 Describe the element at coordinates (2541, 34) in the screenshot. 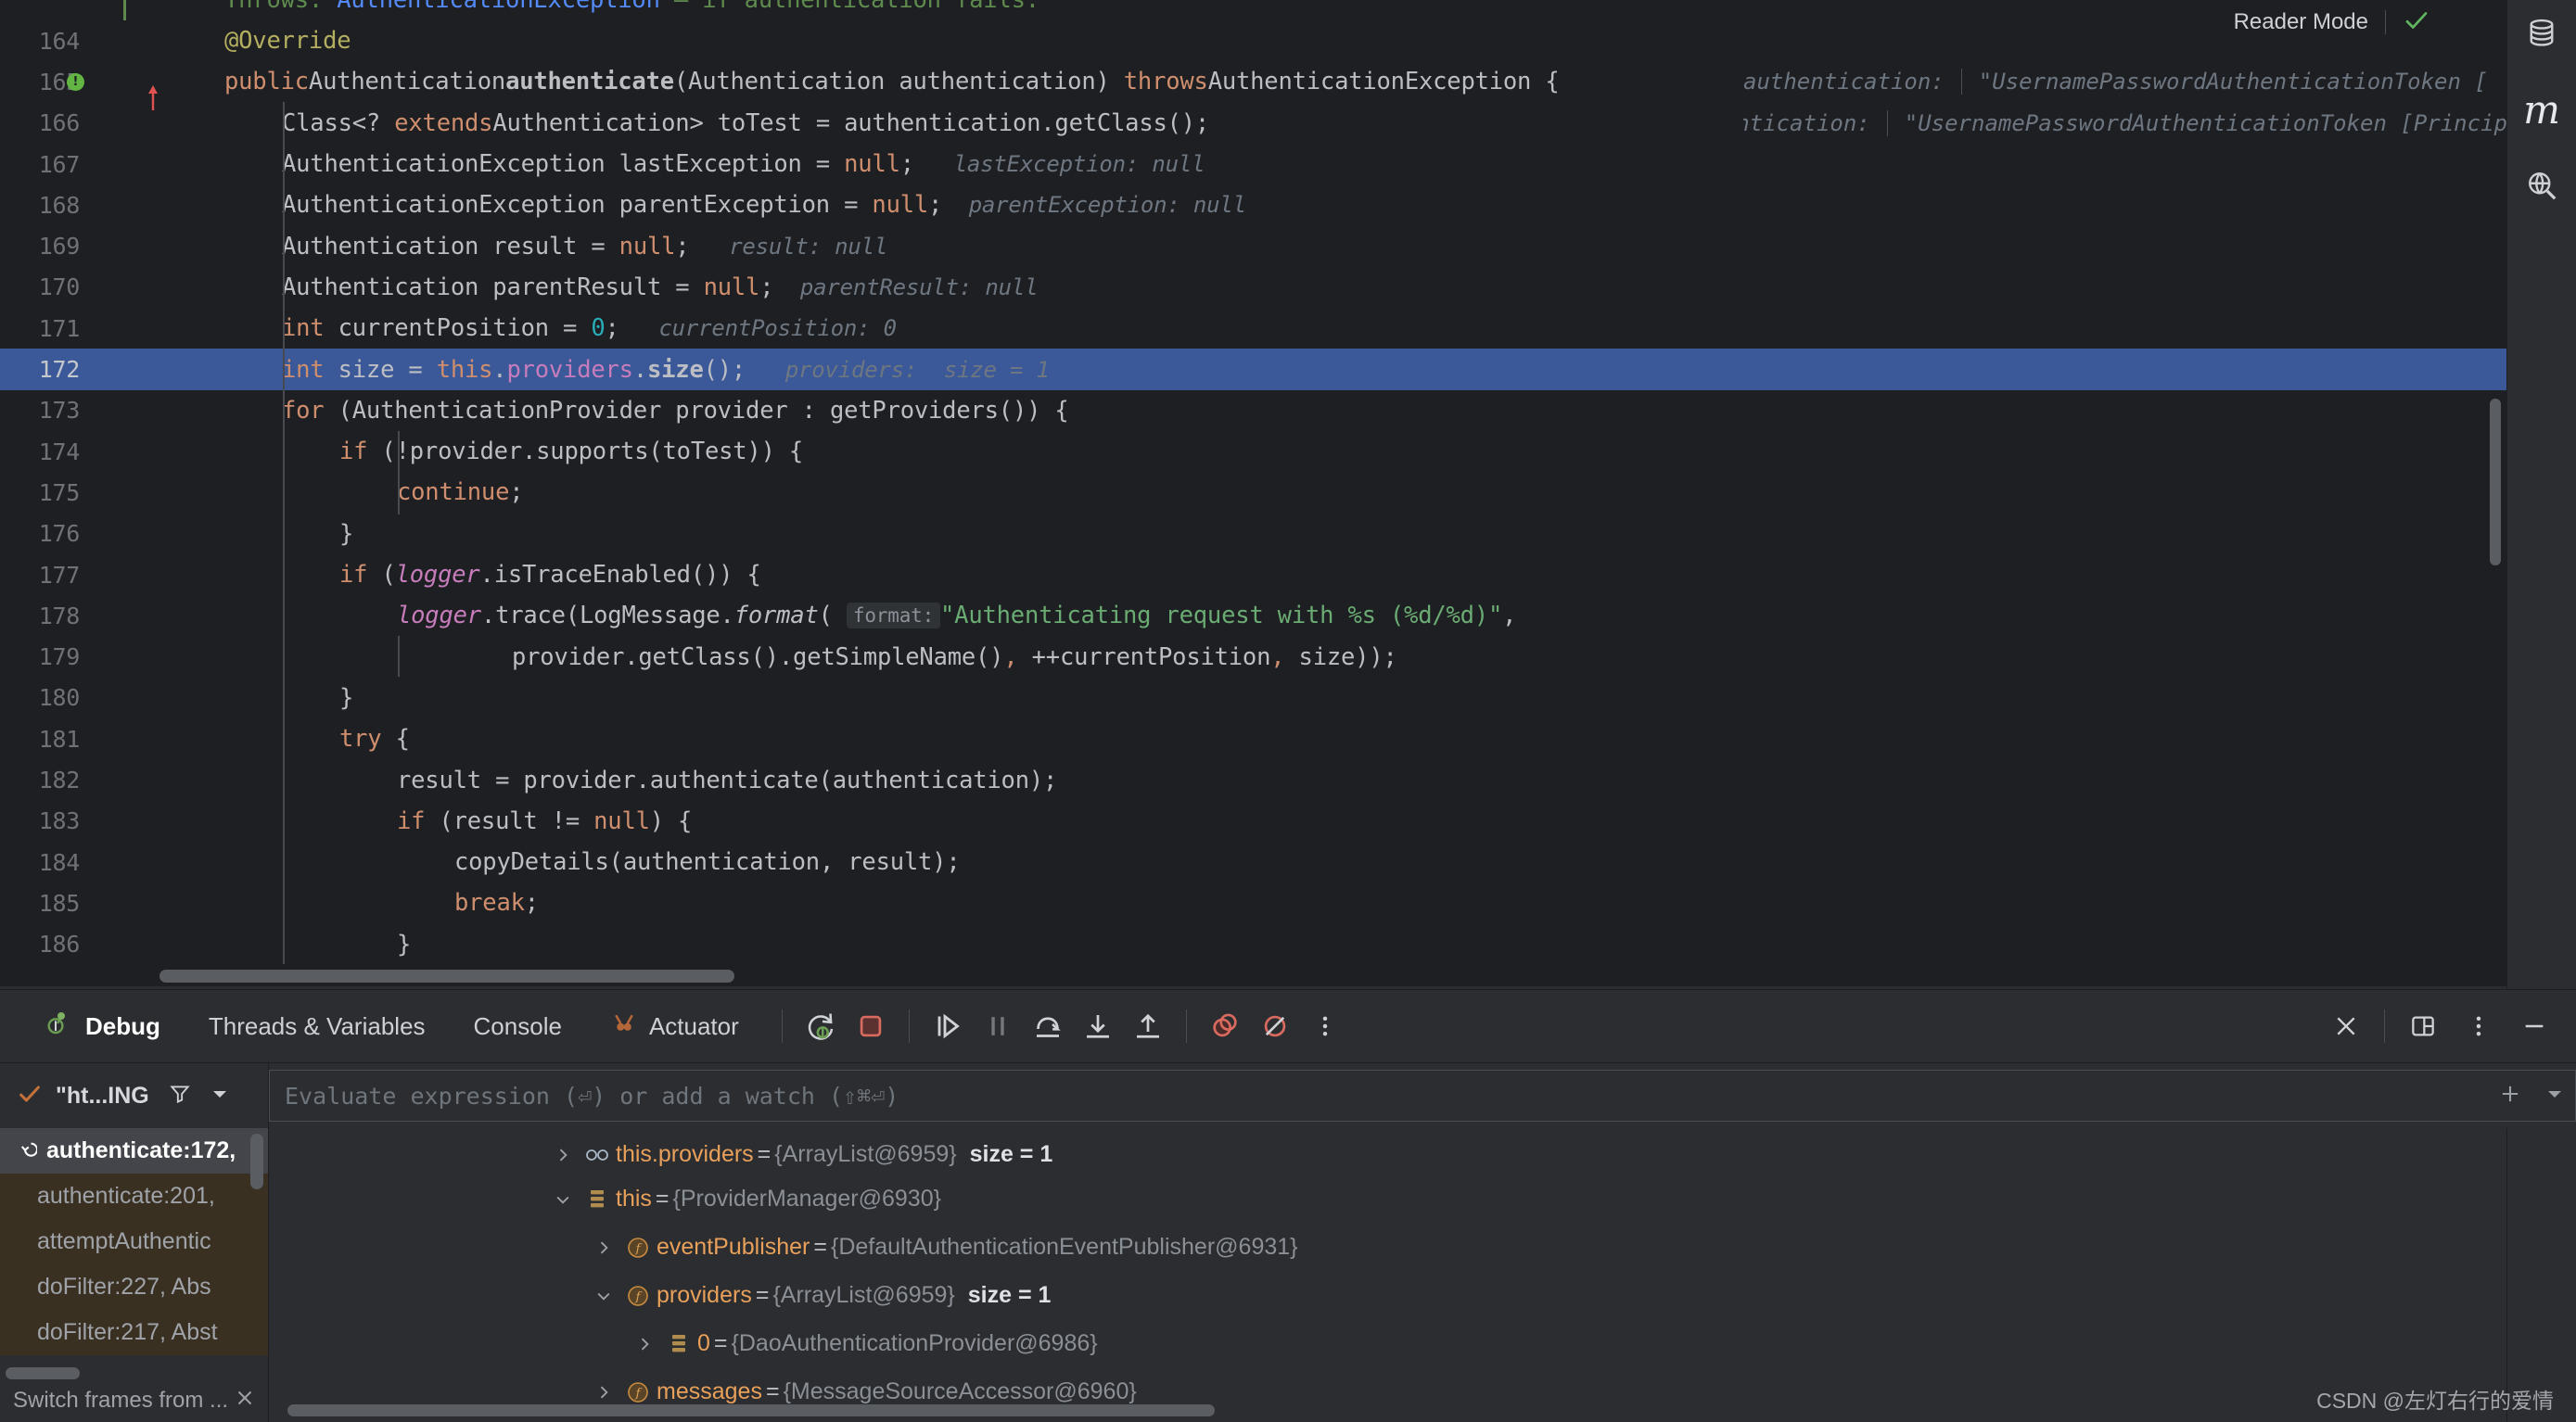

I see `database-icon` at that location.